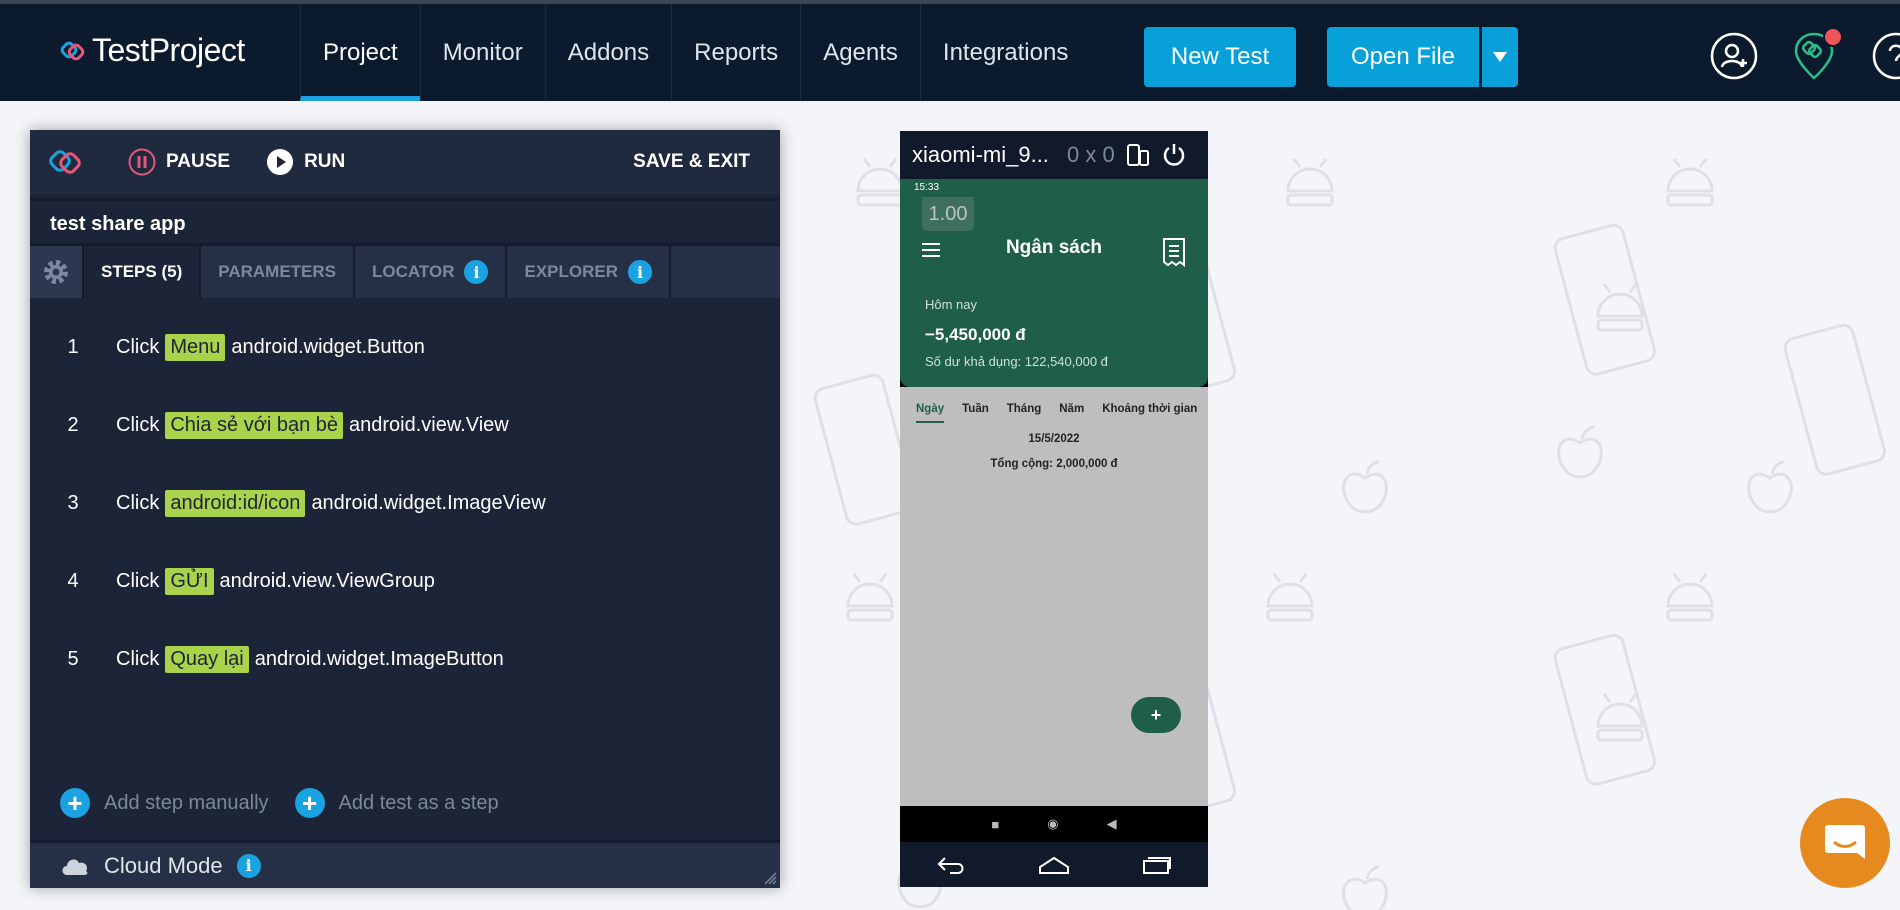  I want to click on today-amount: −5,450,000 đ, so click(975, 334).